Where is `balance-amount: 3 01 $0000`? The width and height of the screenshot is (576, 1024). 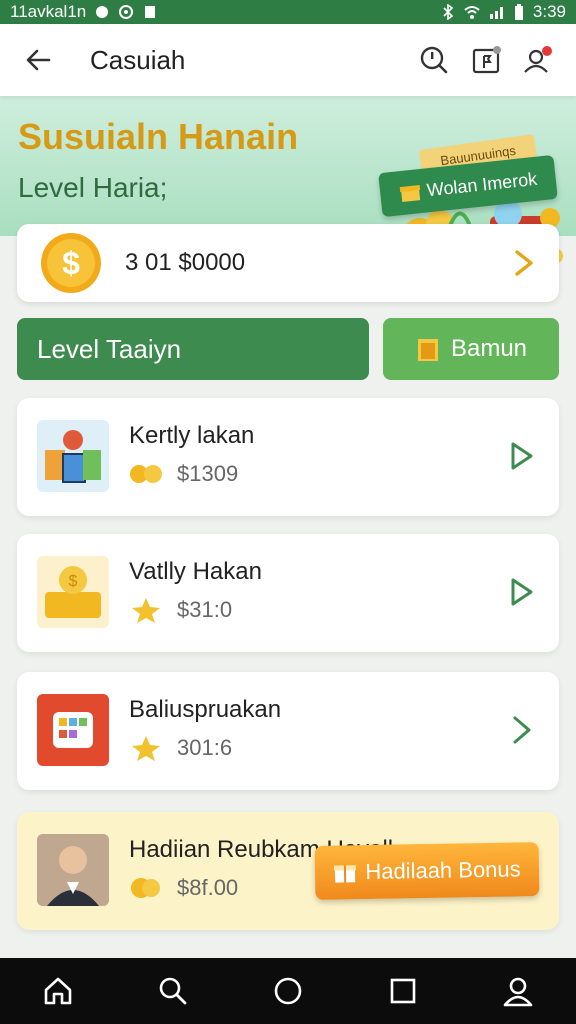 balance-amount: 3 01 $0000 is located at coordinates (185, 262).